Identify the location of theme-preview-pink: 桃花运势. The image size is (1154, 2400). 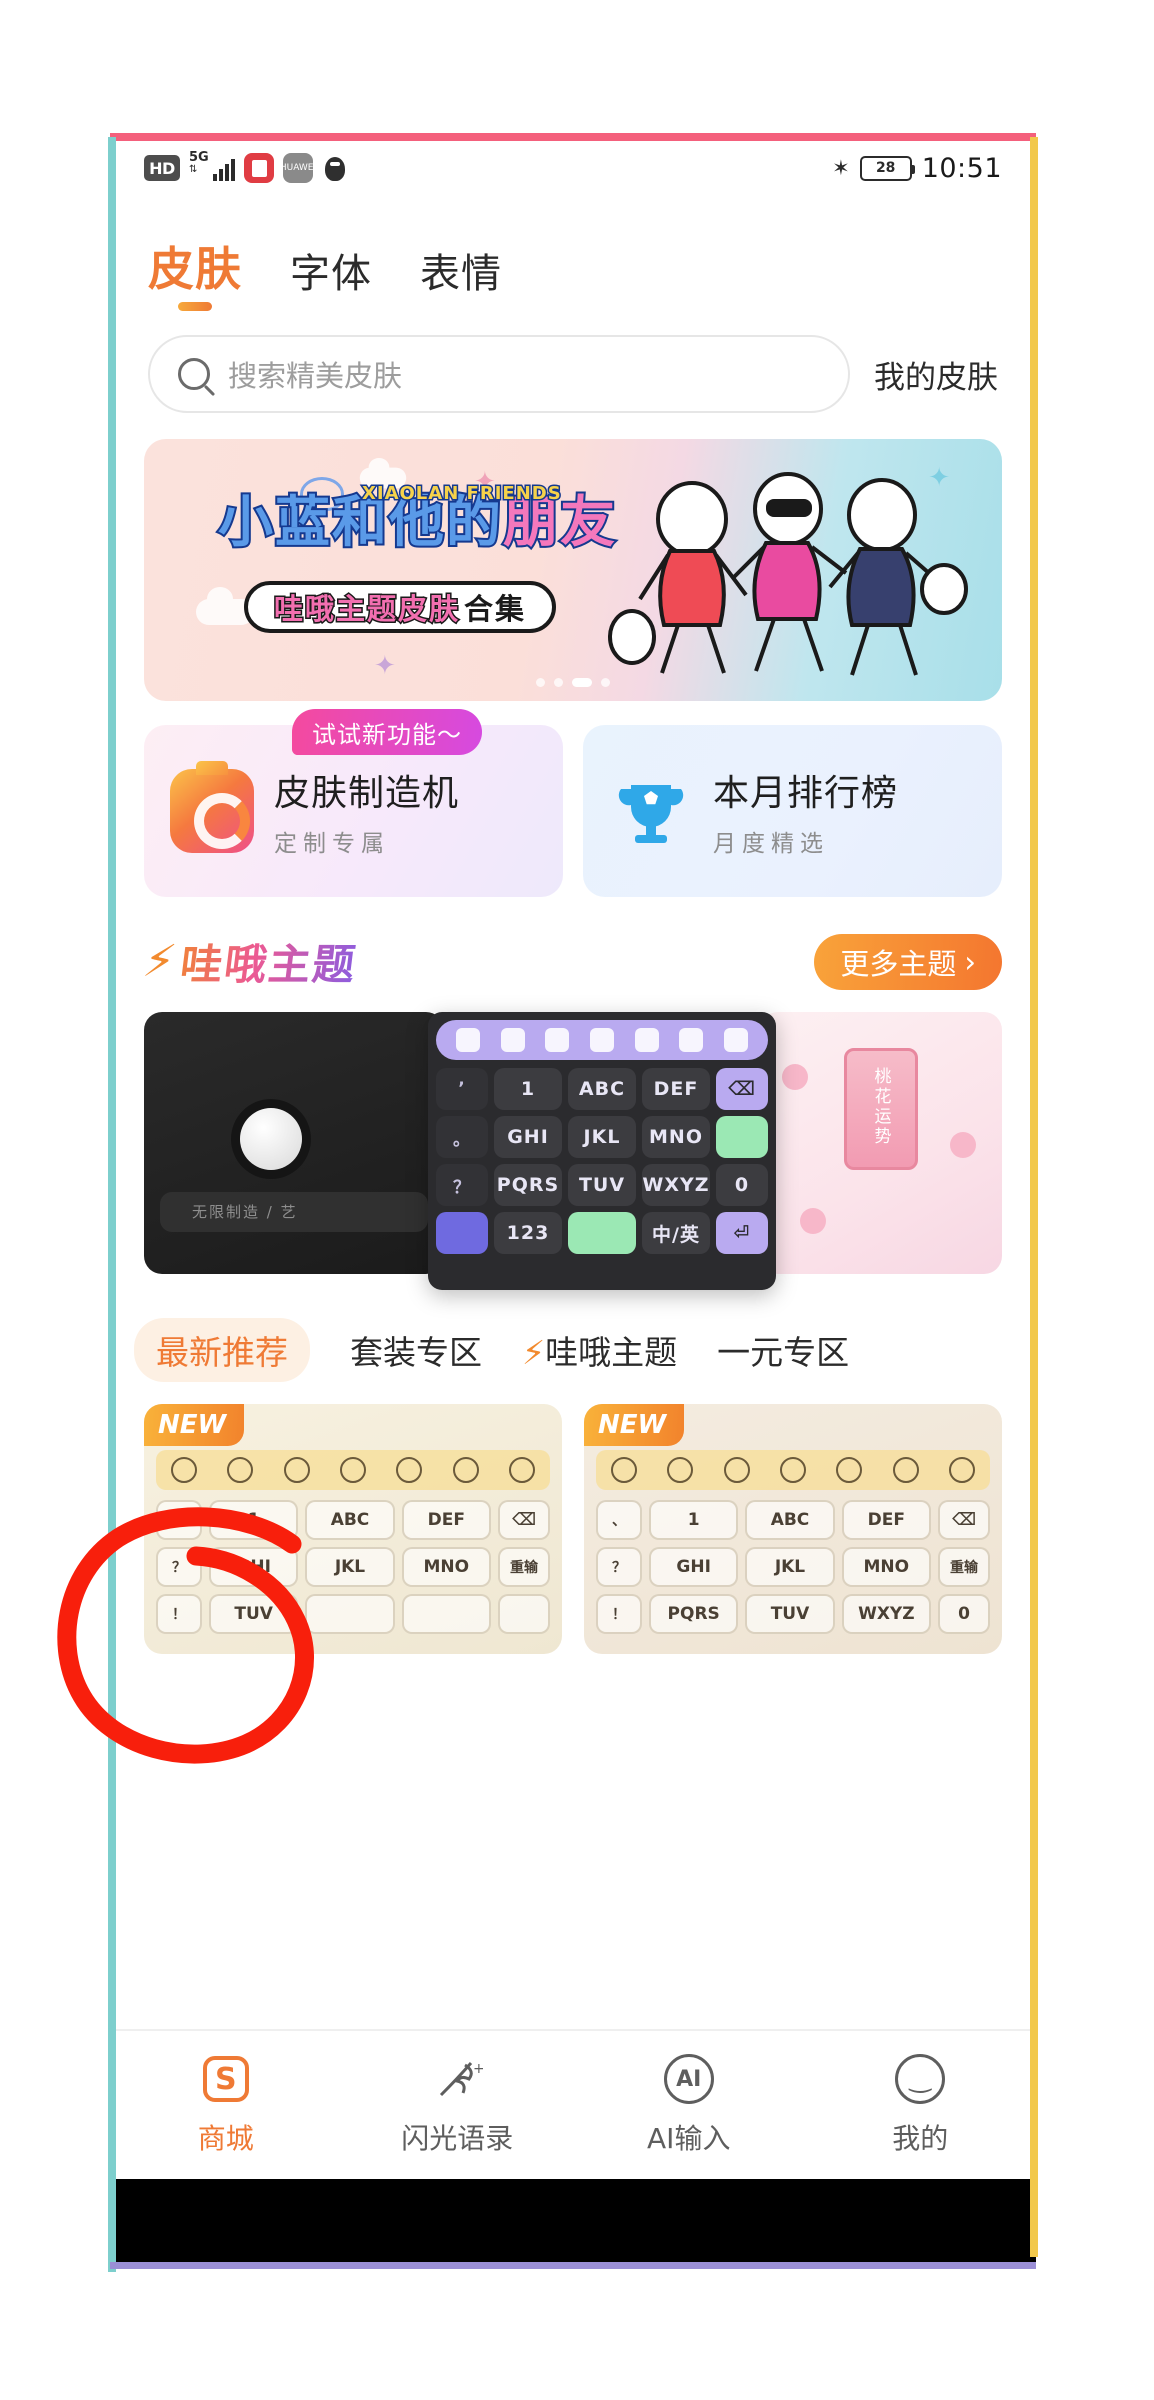
(881, 1143).